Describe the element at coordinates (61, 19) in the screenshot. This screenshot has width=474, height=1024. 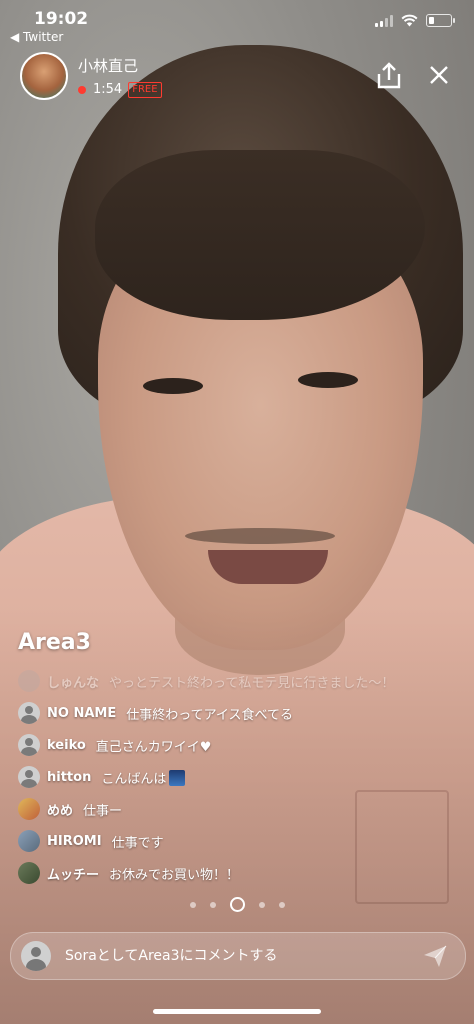
I see `status-time: 19:02` at that location.